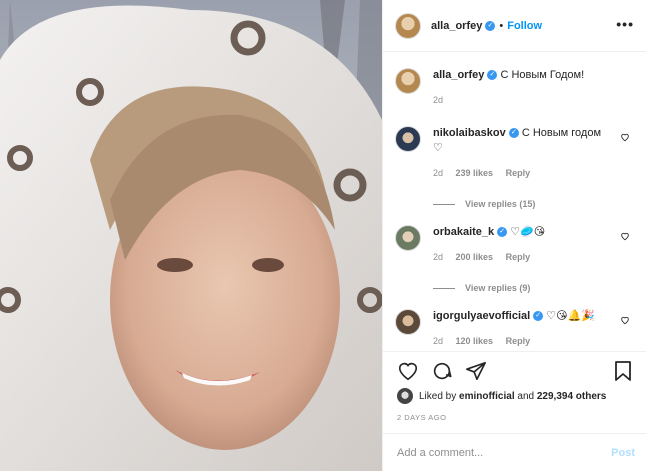  I want to click on comment-row: orbakaite_k ✓ ♡🥏😘 2d 200 likes Reply, so click(514, 245).